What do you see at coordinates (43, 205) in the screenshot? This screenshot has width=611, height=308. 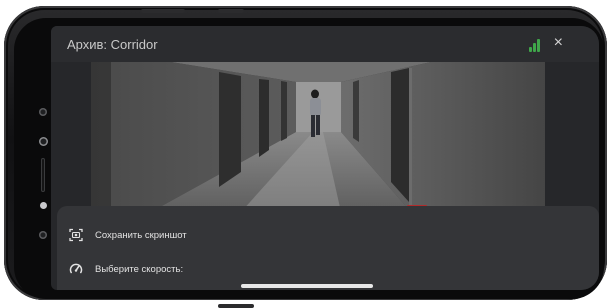 I see `proximity-sensor` at bounding box center [43, 205].